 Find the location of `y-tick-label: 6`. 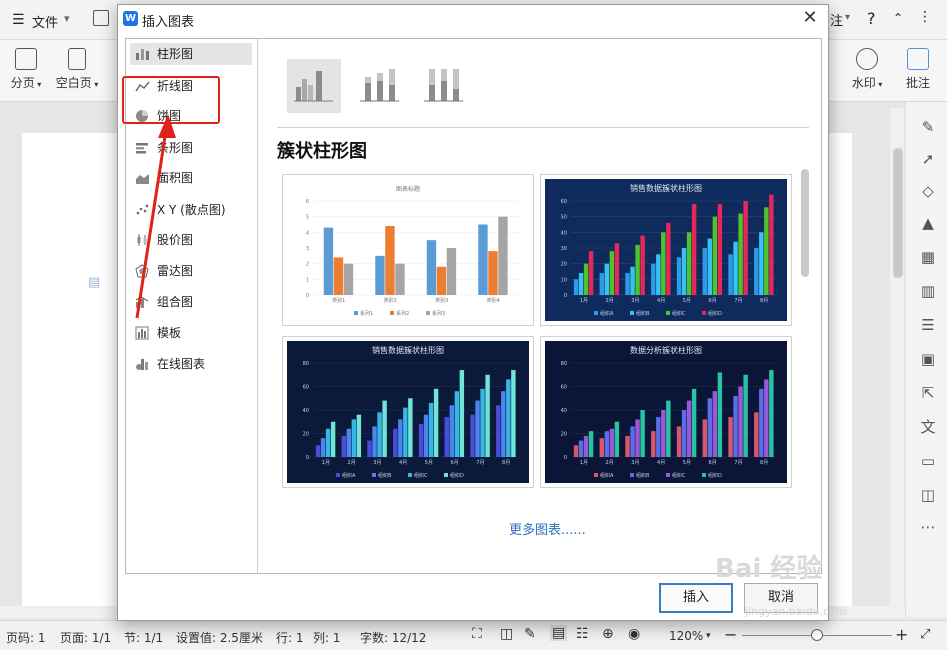

y-tick-label: 6 is located at coordinates (307, 202).